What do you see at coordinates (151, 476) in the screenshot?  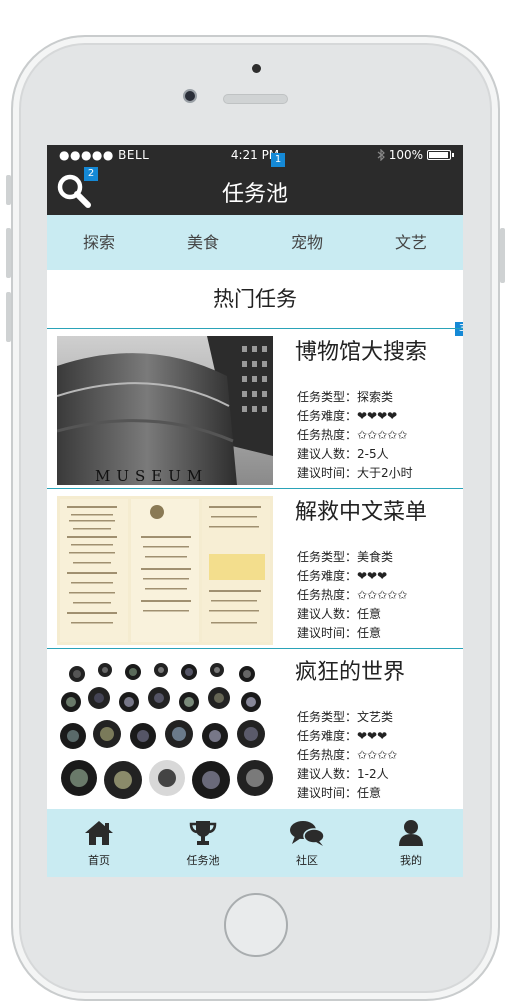 I see `svg-text: MUSEUM` at bounding box center [151, 476].